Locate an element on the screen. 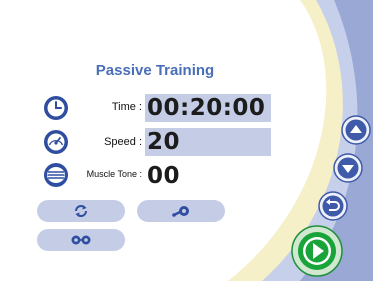 This screenshot has height=281, width=373. speed-value: 20 is located at coordinates (208, 142).